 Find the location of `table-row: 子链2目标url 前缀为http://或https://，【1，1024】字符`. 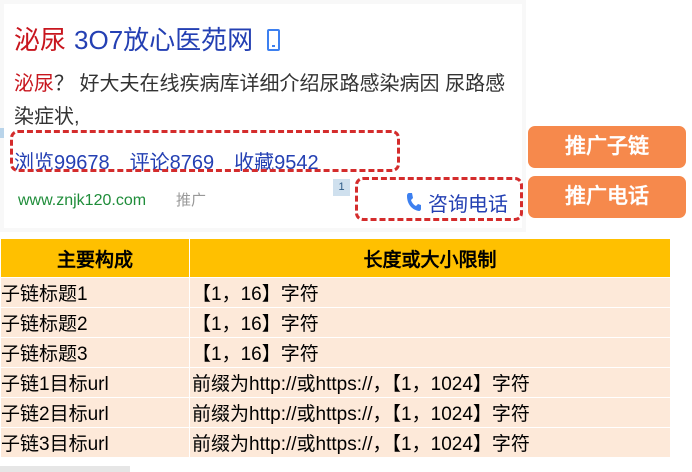

table-row: 子链2目标url 前缀为http://或https://，【1，1024】字符 is located at coordinates (335, 412).